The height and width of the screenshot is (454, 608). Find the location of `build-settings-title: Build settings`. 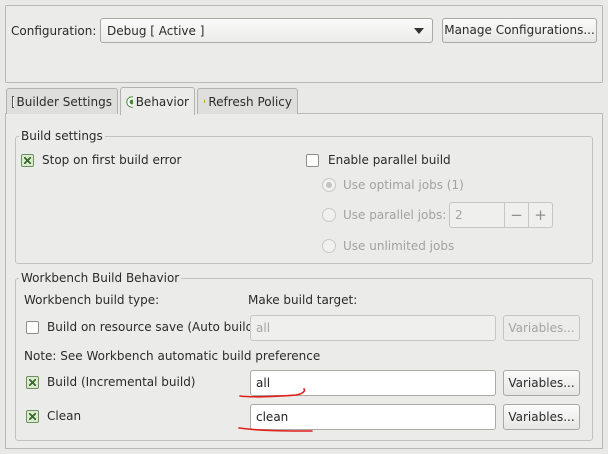

build-settings-title: Build settings is located at coordinates (62, 136).